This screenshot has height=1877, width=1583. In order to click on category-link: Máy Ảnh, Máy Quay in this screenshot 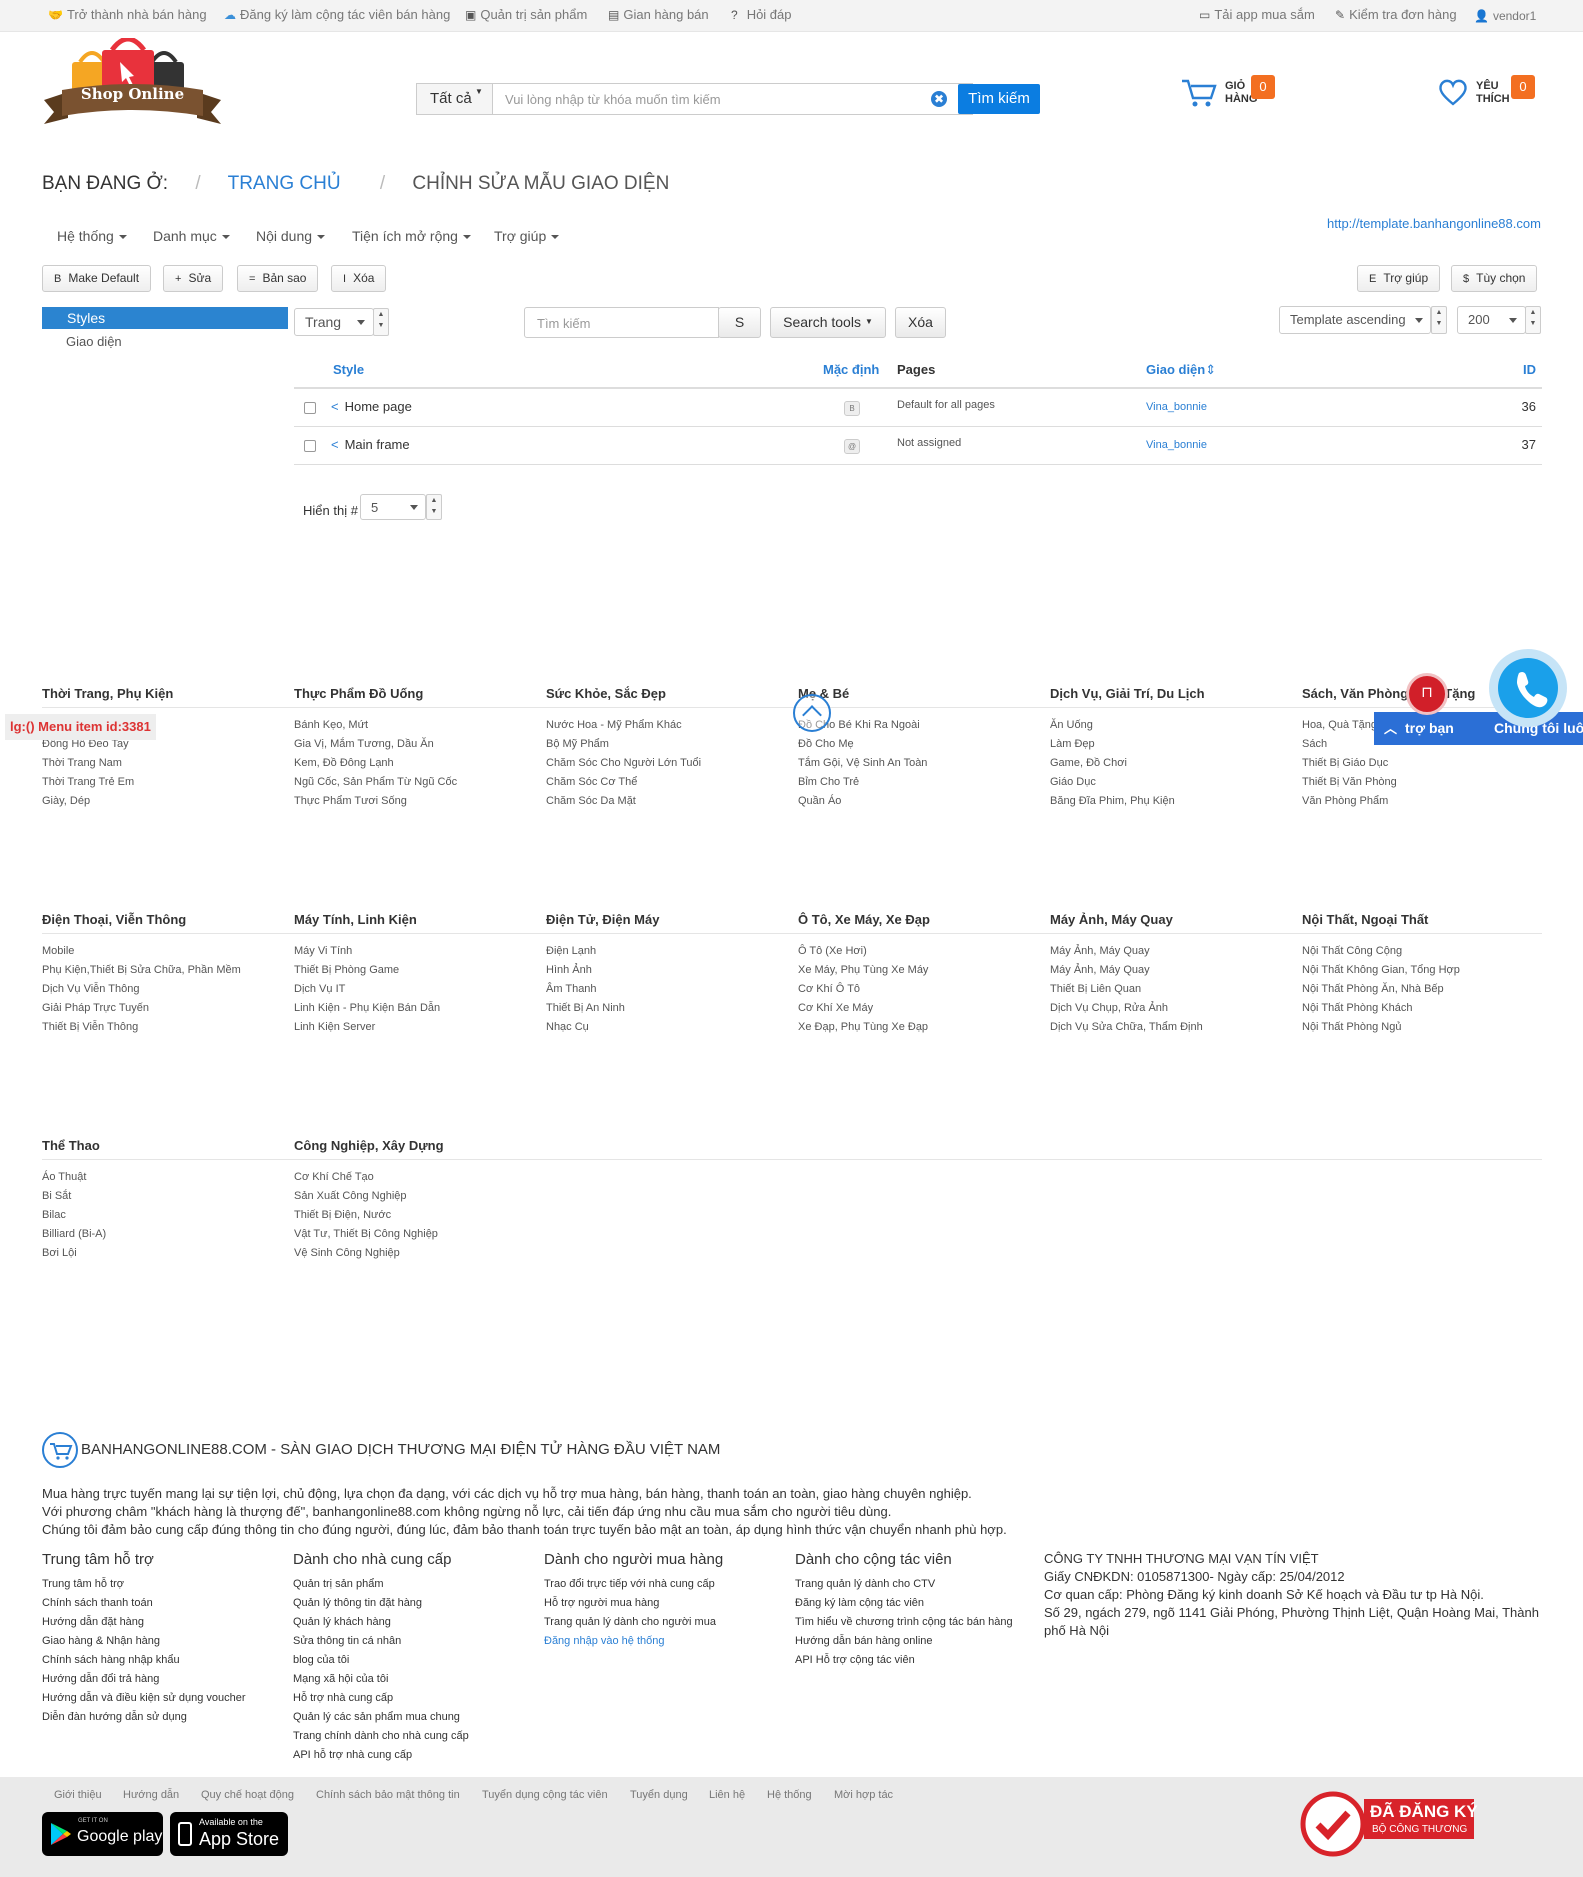, I will do `click(1100, 951)`.